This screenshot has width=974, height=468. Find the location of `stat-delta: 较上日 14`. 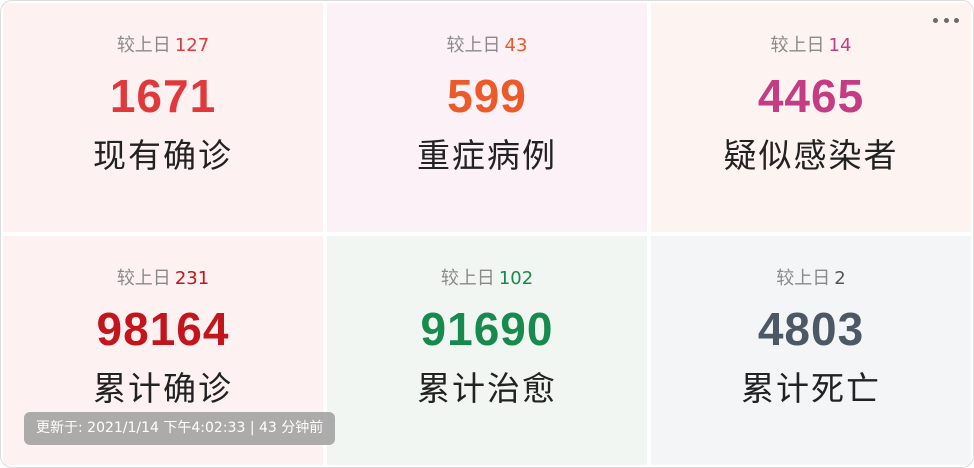

stat-delta: 较上日 14 is located at coordinates (811, 46).